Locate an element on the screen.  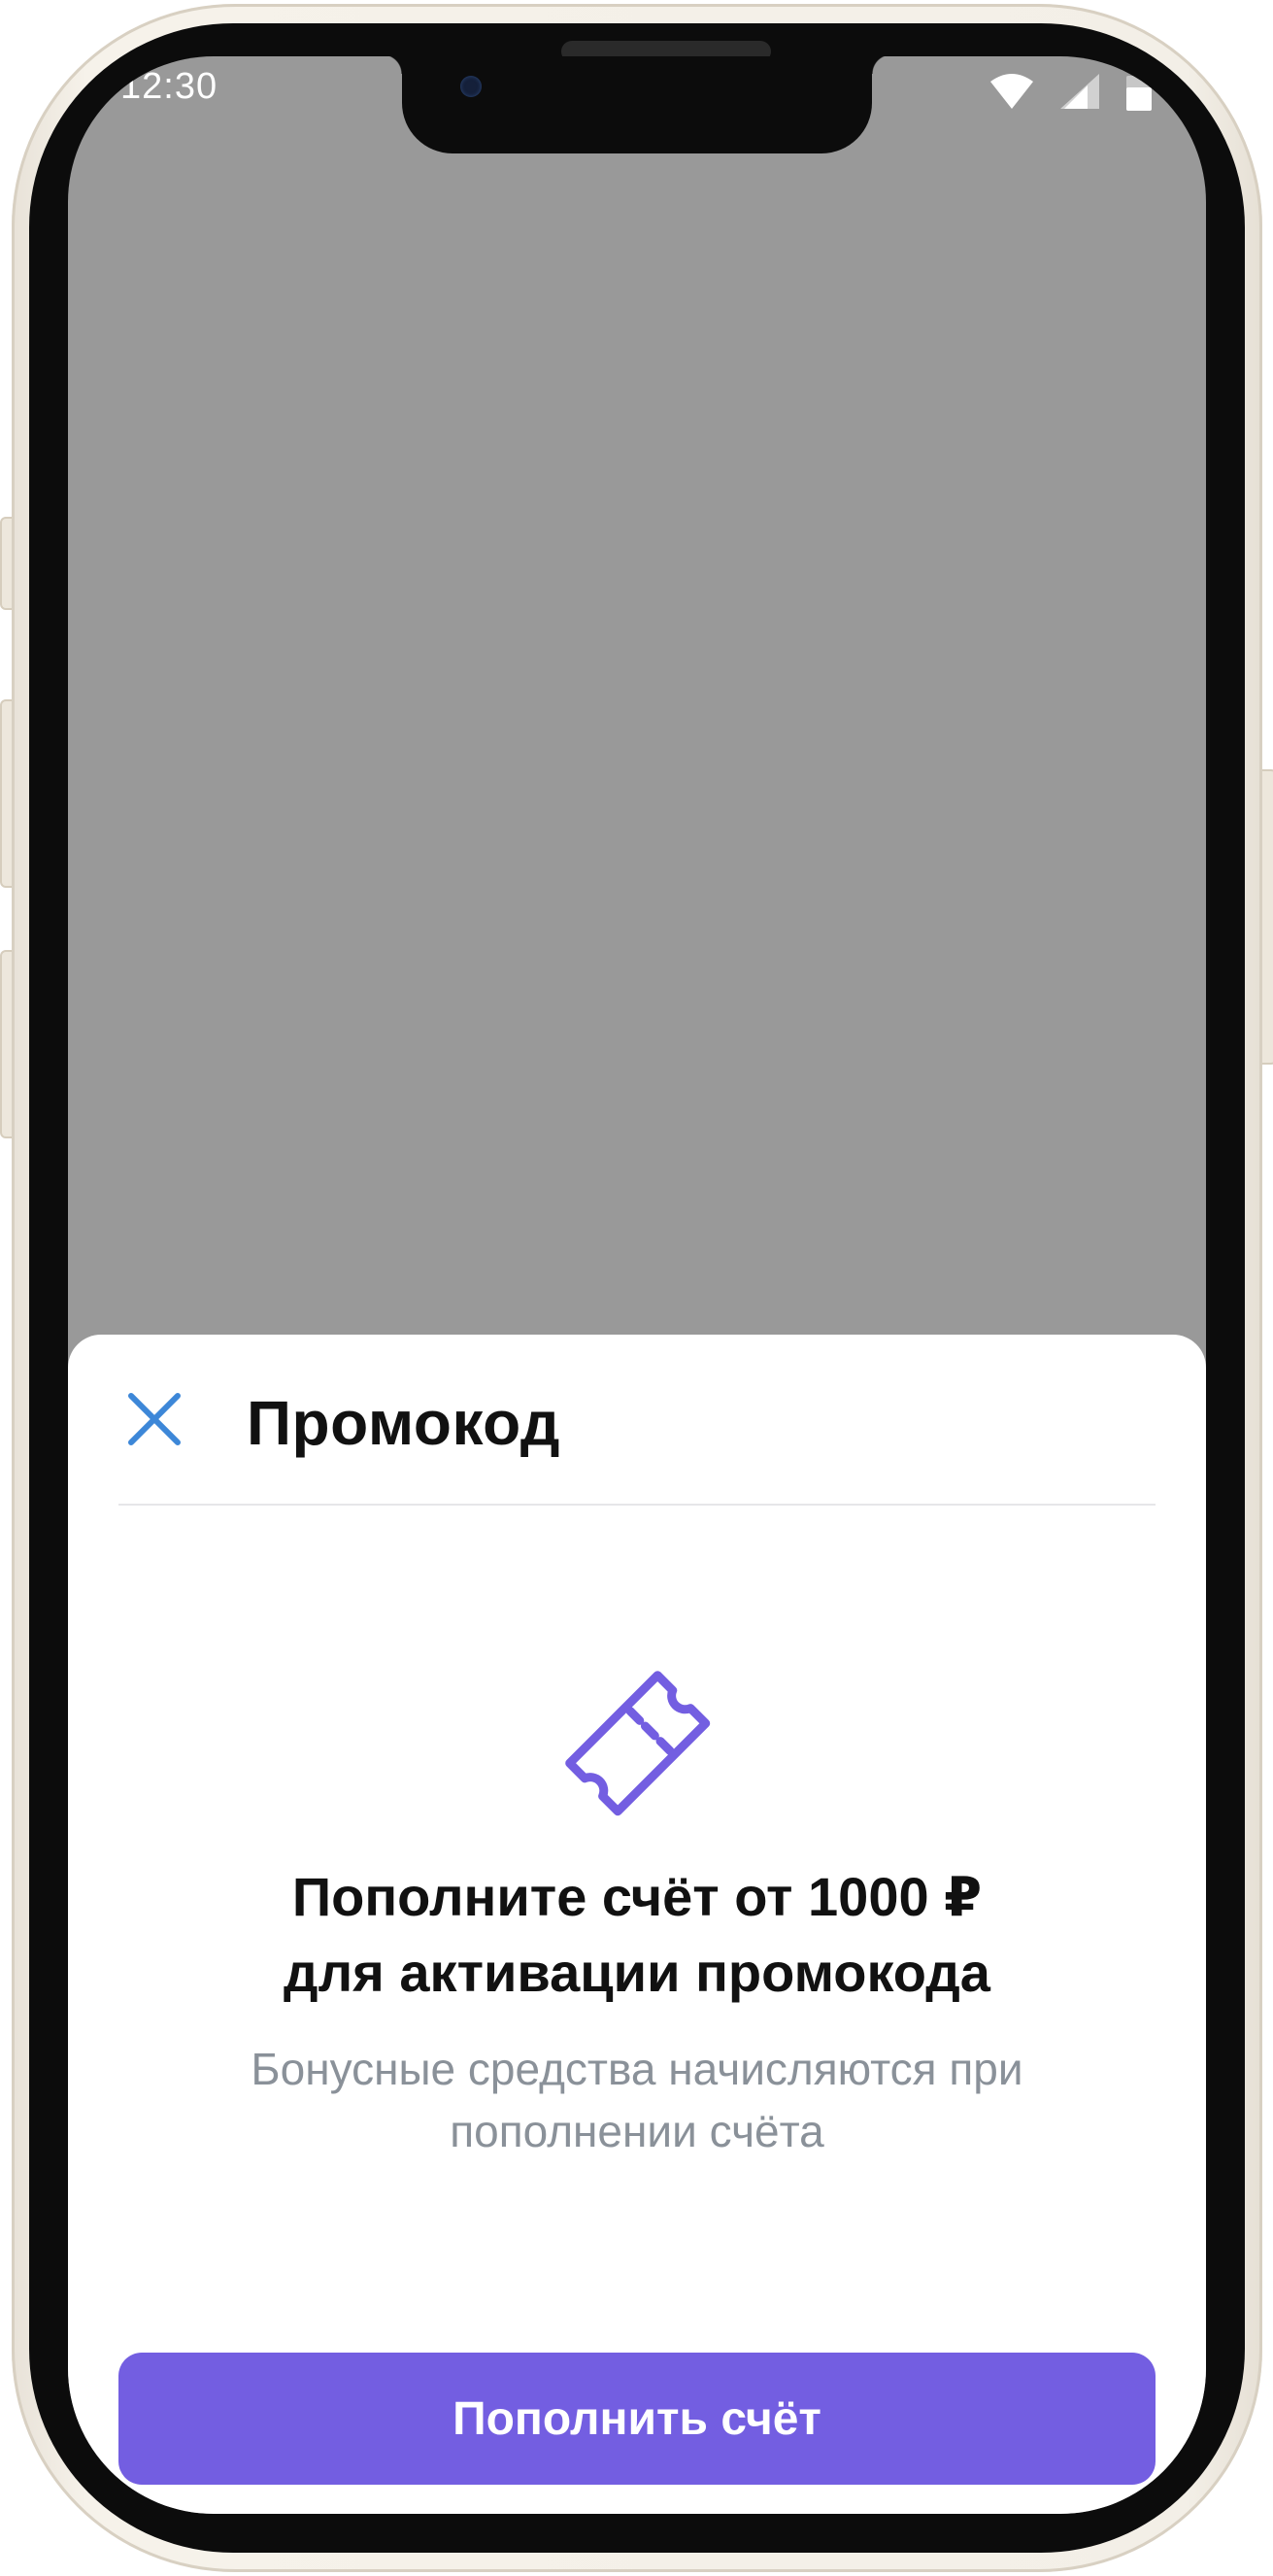
close-icon is located at coordinates (154, 1419).